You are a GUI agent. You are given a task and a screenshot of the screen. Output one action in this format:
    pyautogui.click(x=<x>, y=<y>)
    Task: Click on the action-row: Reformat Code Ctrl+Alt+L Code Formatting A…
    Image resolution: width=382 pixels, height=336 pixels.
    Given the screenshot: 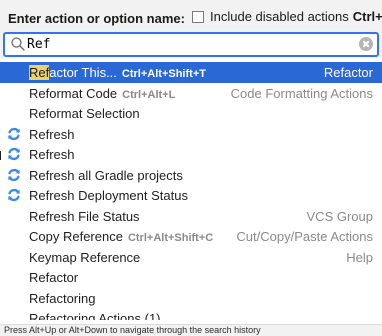 What is the action you would take?
    pyautogui.click(x=191, y=93)
    